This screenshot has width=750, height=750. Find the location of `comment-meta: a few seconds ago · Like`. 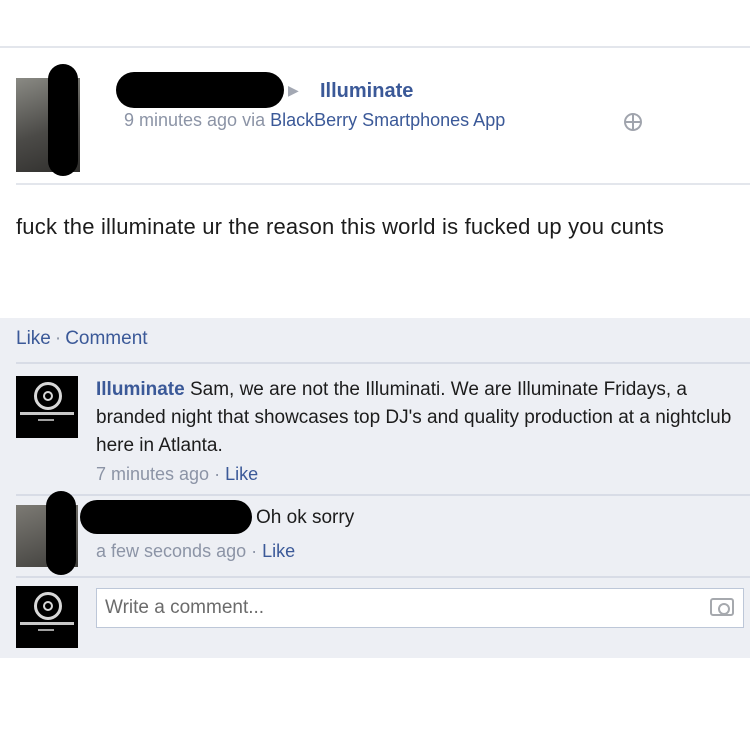

comment-meta: a few seconds ago · Like is located at coordinates (196, 551).